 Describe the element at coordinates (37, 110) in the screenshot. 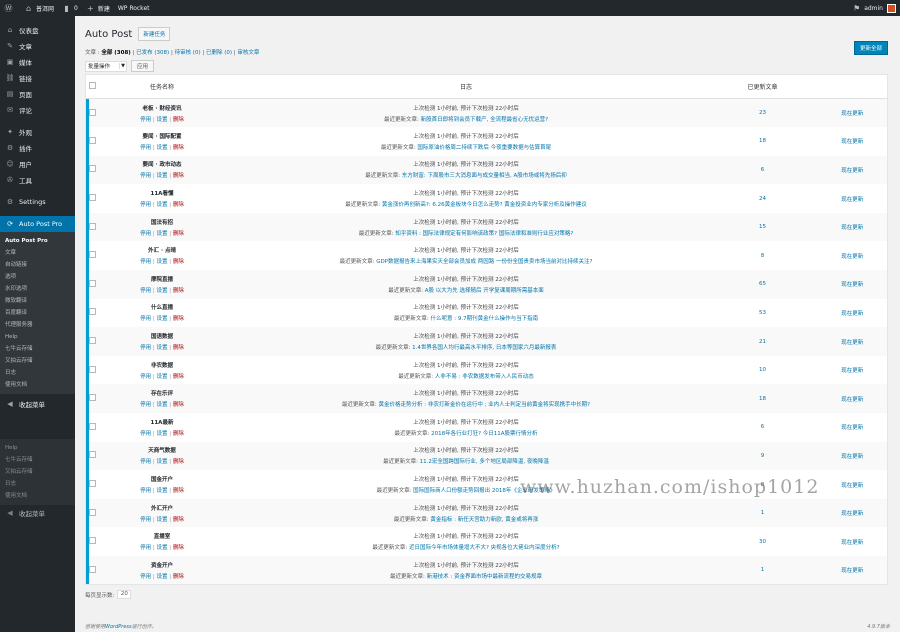

I see `menu-item-5: ✉ 评论` at that location.